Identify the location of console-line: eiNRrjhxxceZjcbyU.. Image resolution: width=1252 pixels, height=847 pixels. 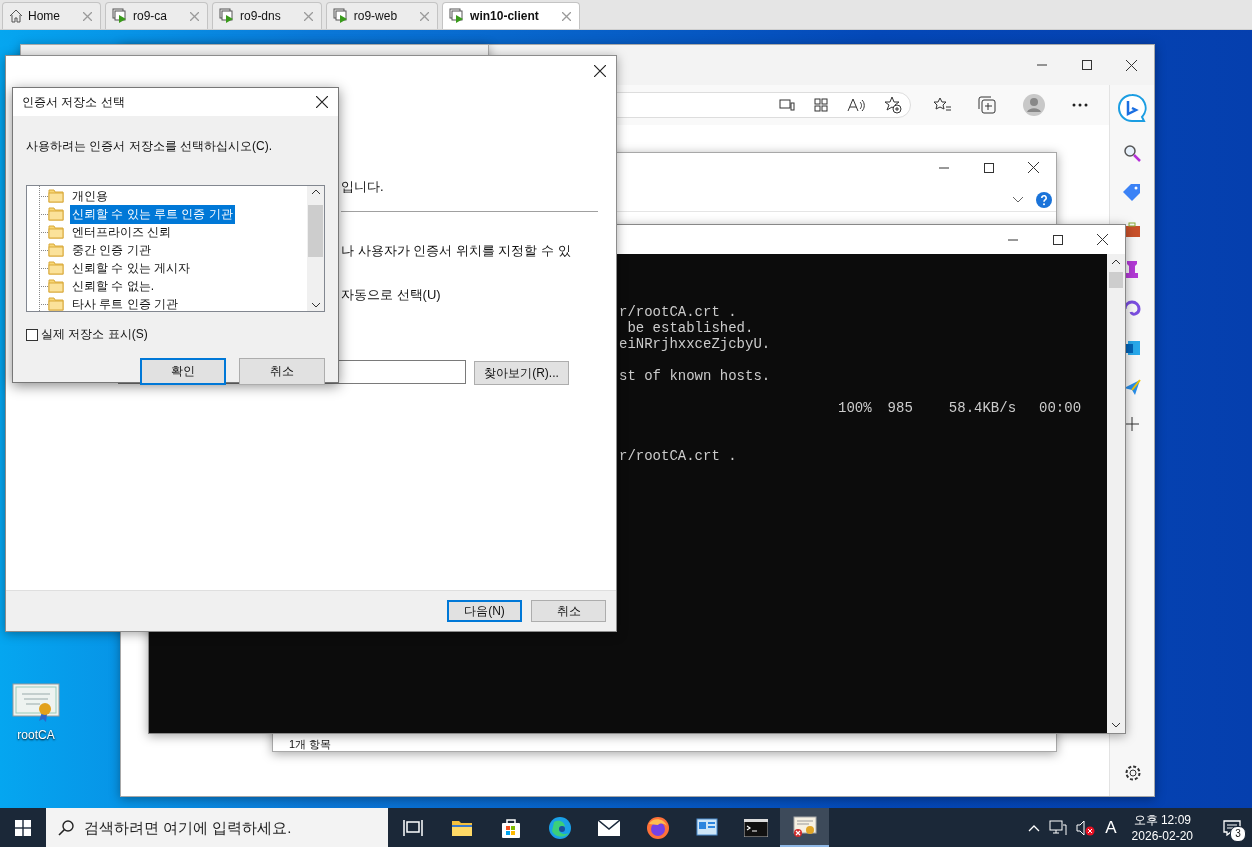
(695, 344).